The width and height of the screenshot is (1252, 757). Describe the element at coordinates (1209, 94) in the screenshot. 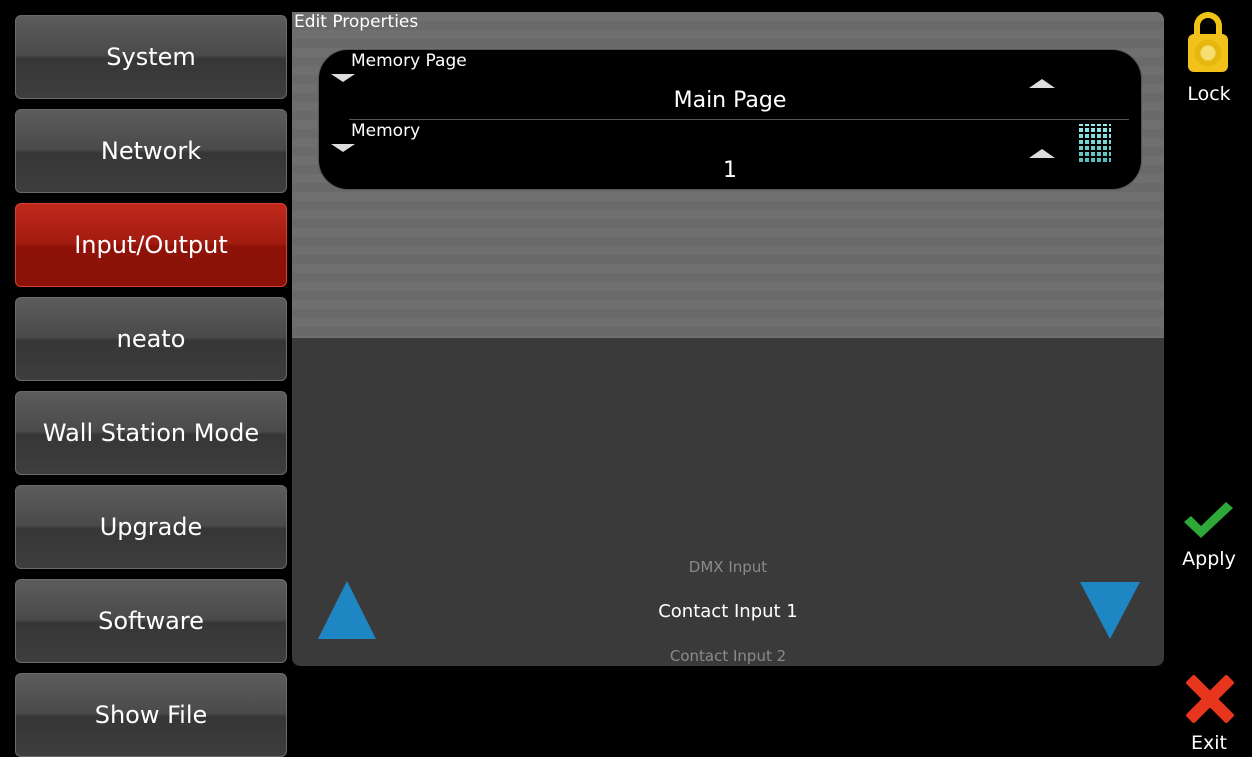

I see `lock-label: Lock` at that location.